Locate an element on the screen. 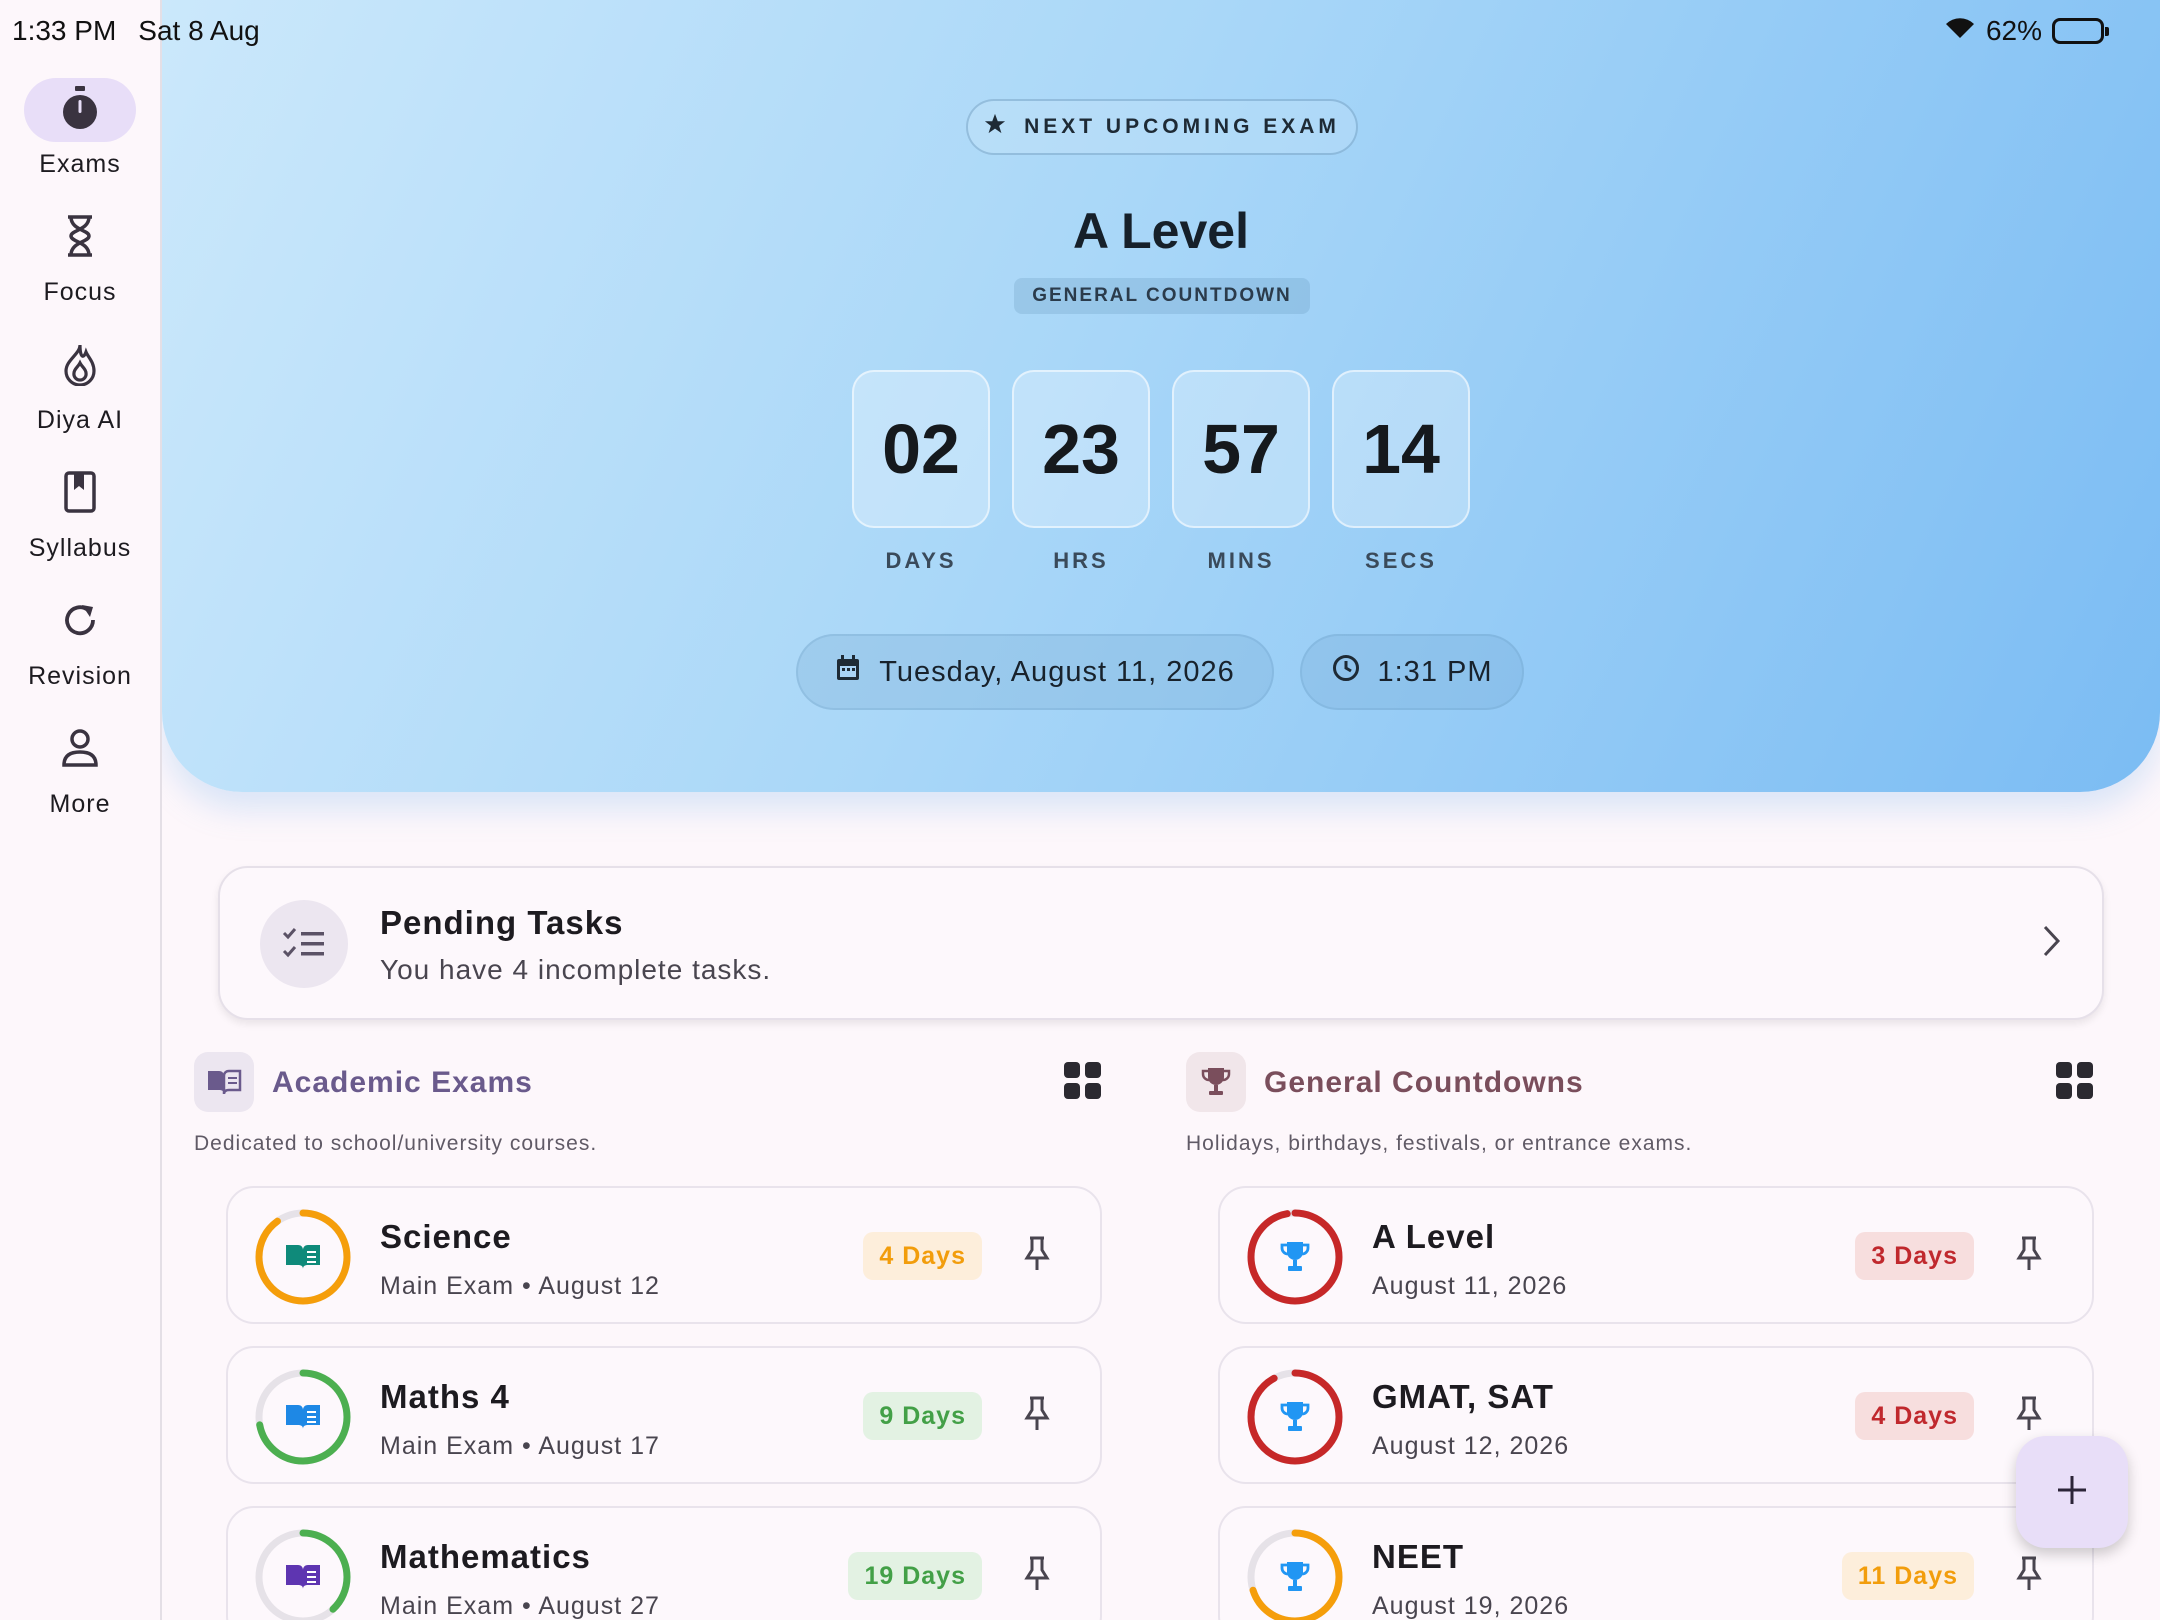 The height and width of the screenshot is (1620, 2160). exam-time-pill: 1:31 PM is located at coordinates (1412, 672).